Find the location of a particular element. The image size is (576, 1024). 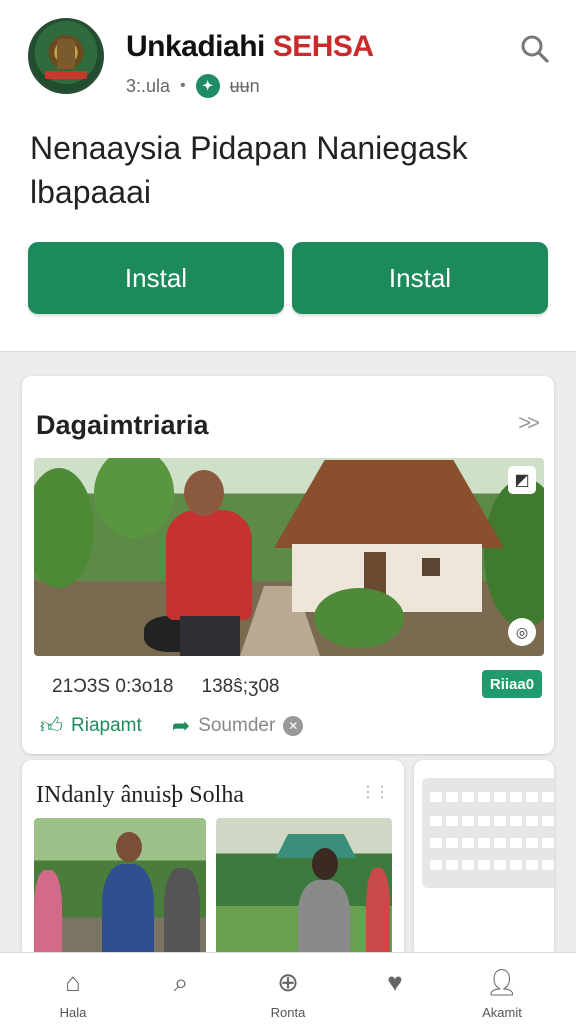

tree-foliage is located at coordinates (514, 553).